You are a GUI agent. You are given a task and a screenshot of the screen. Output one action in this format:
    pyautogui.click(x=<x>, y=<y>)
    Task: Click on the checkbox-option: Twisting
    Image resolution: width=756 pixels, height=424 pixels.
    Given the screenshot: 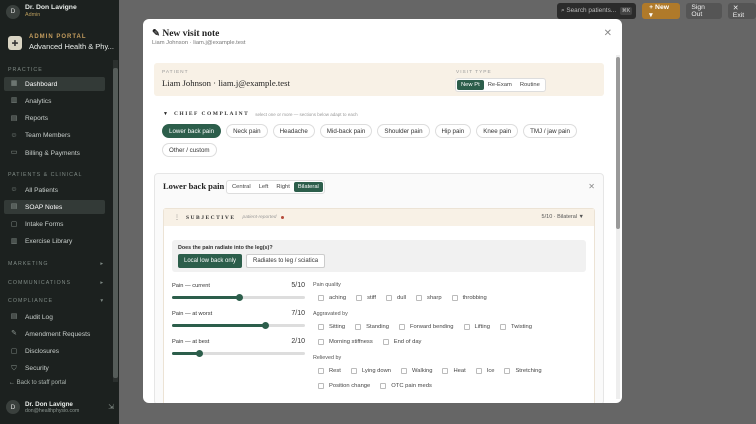 What is the action you would take?
    pyautogui.click(x=516, y=327)
    